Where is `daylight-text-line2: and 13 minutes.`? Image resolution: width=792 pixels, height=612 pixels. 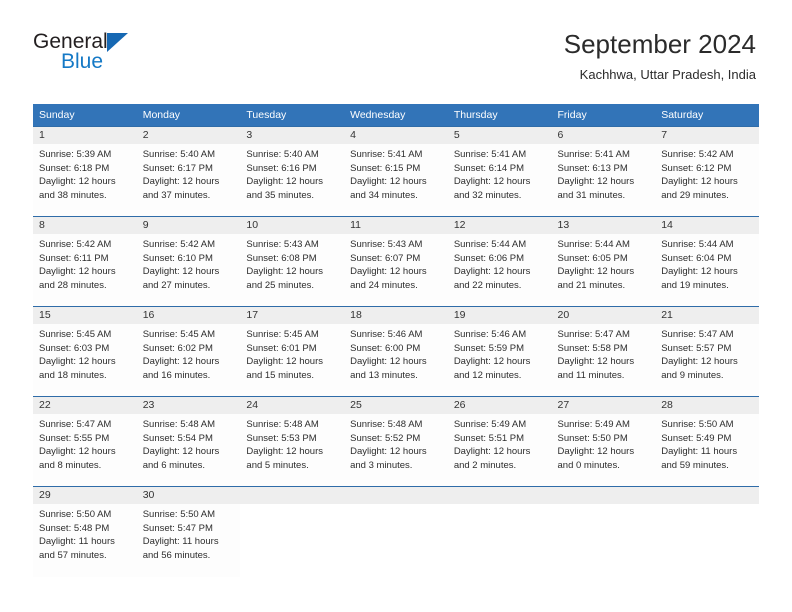
daylight-text-line2: and 13 minutes. is located at coordinates (384, 375).